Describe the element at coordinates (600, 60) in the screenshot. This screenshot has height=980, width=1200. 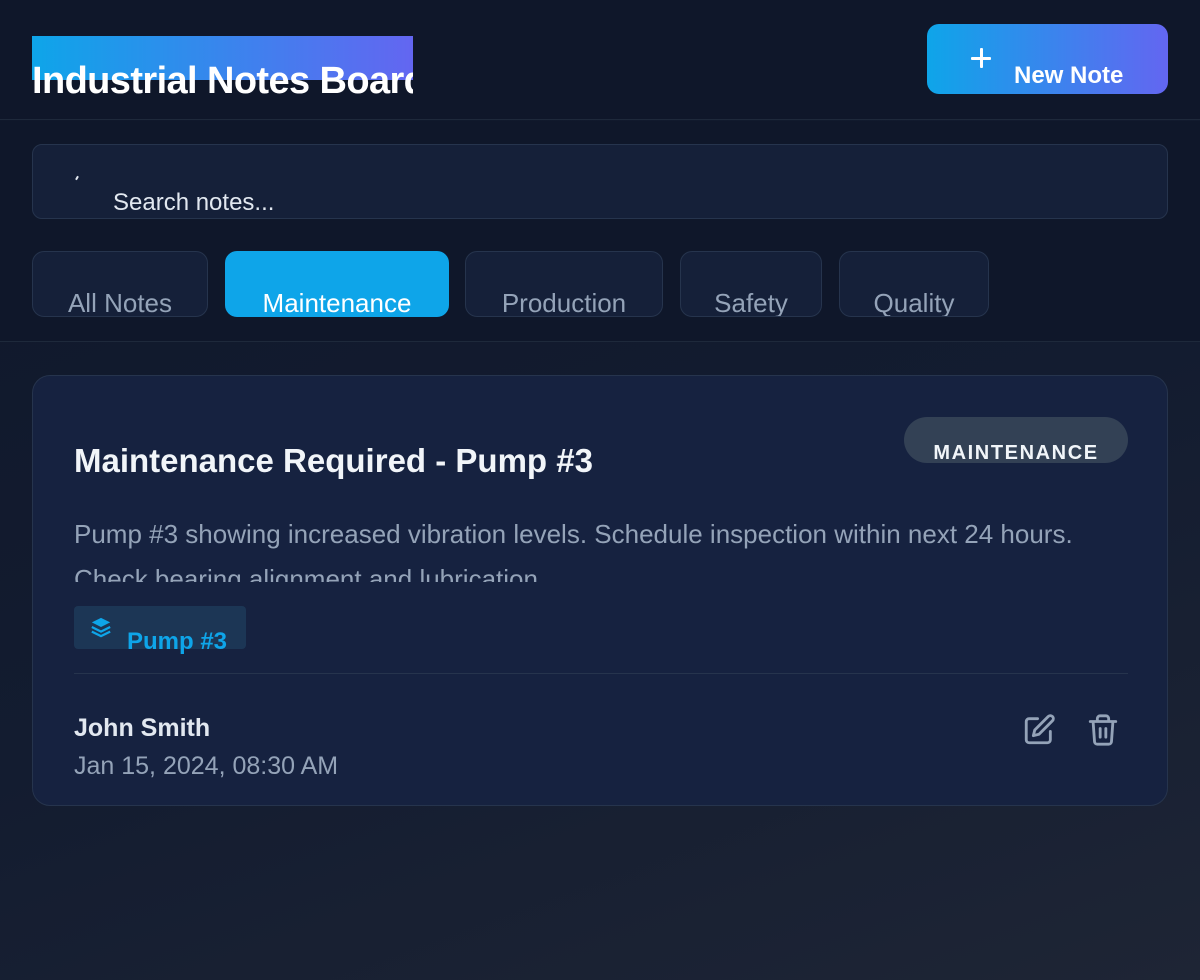
I see `app-header: Industrial Notes Board New Note` at that location.